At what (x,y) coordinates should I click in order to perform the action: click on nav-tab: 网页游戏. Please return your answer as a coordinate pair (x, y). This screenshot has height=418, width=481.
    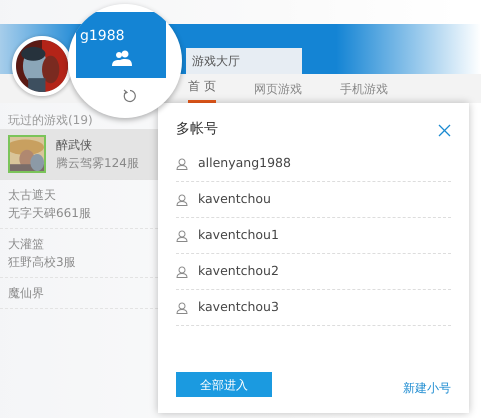
    Looking at the image, I should click on (278, 89).